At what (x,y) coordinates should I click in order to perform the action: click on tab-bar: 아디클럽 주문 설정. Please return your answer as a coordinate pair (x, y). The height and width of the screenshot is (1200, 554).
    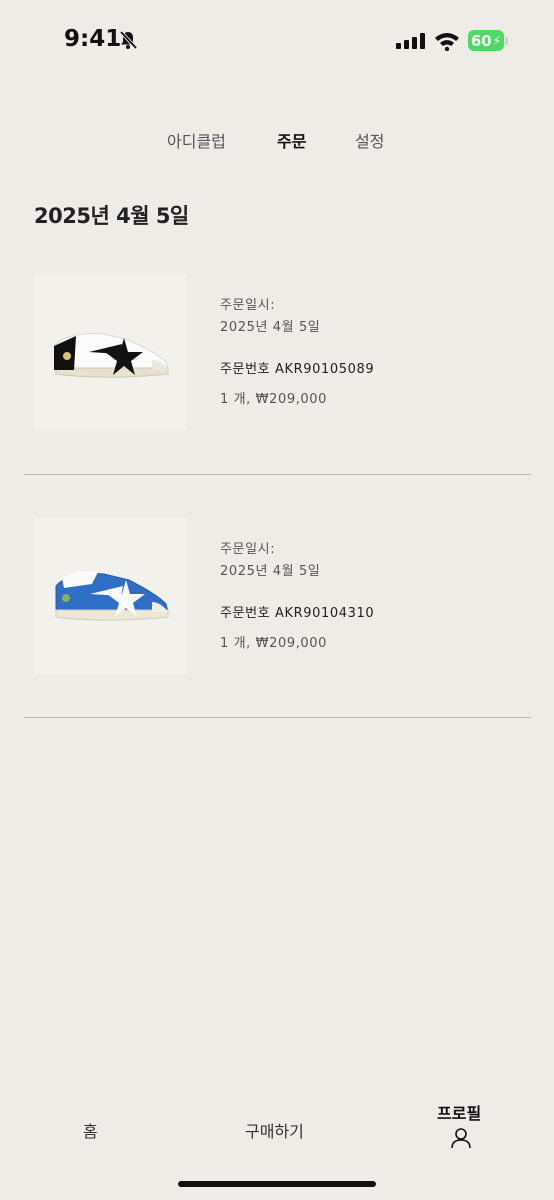
    Looking at the image, I should click on (277, 143).